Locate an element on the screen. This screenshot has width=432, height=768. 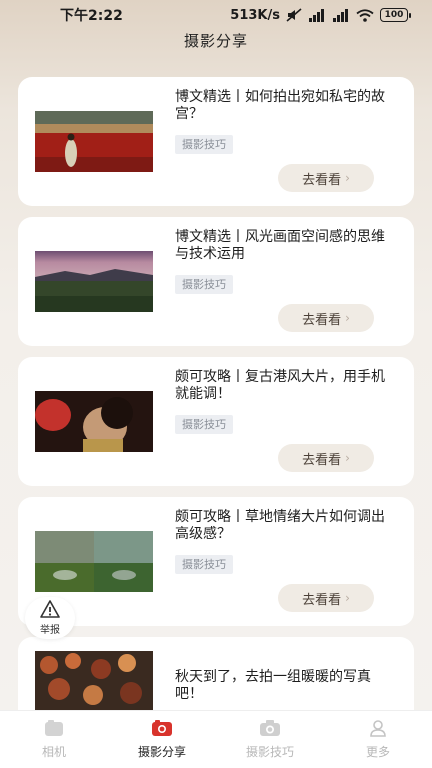
tab-photo-tips: 摄影技巧 is located at coordinates (270, 739).